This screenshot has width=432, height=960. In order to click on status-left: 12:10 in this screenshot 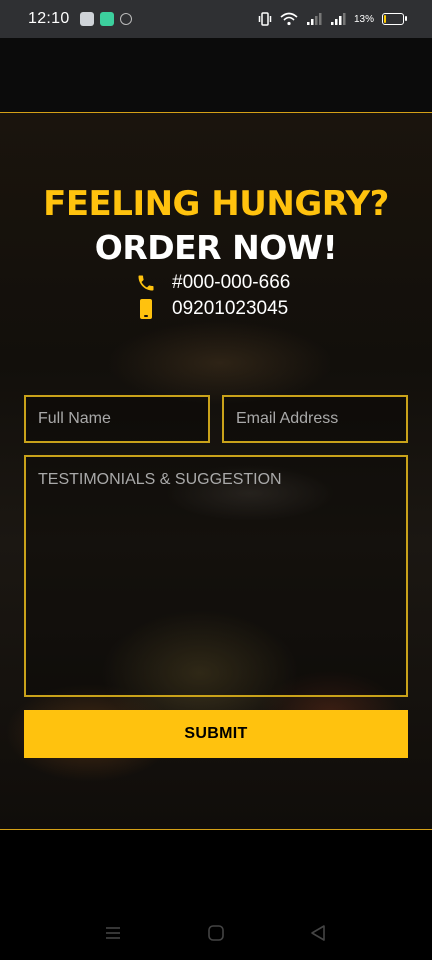, I will do `click(80, 19)`.